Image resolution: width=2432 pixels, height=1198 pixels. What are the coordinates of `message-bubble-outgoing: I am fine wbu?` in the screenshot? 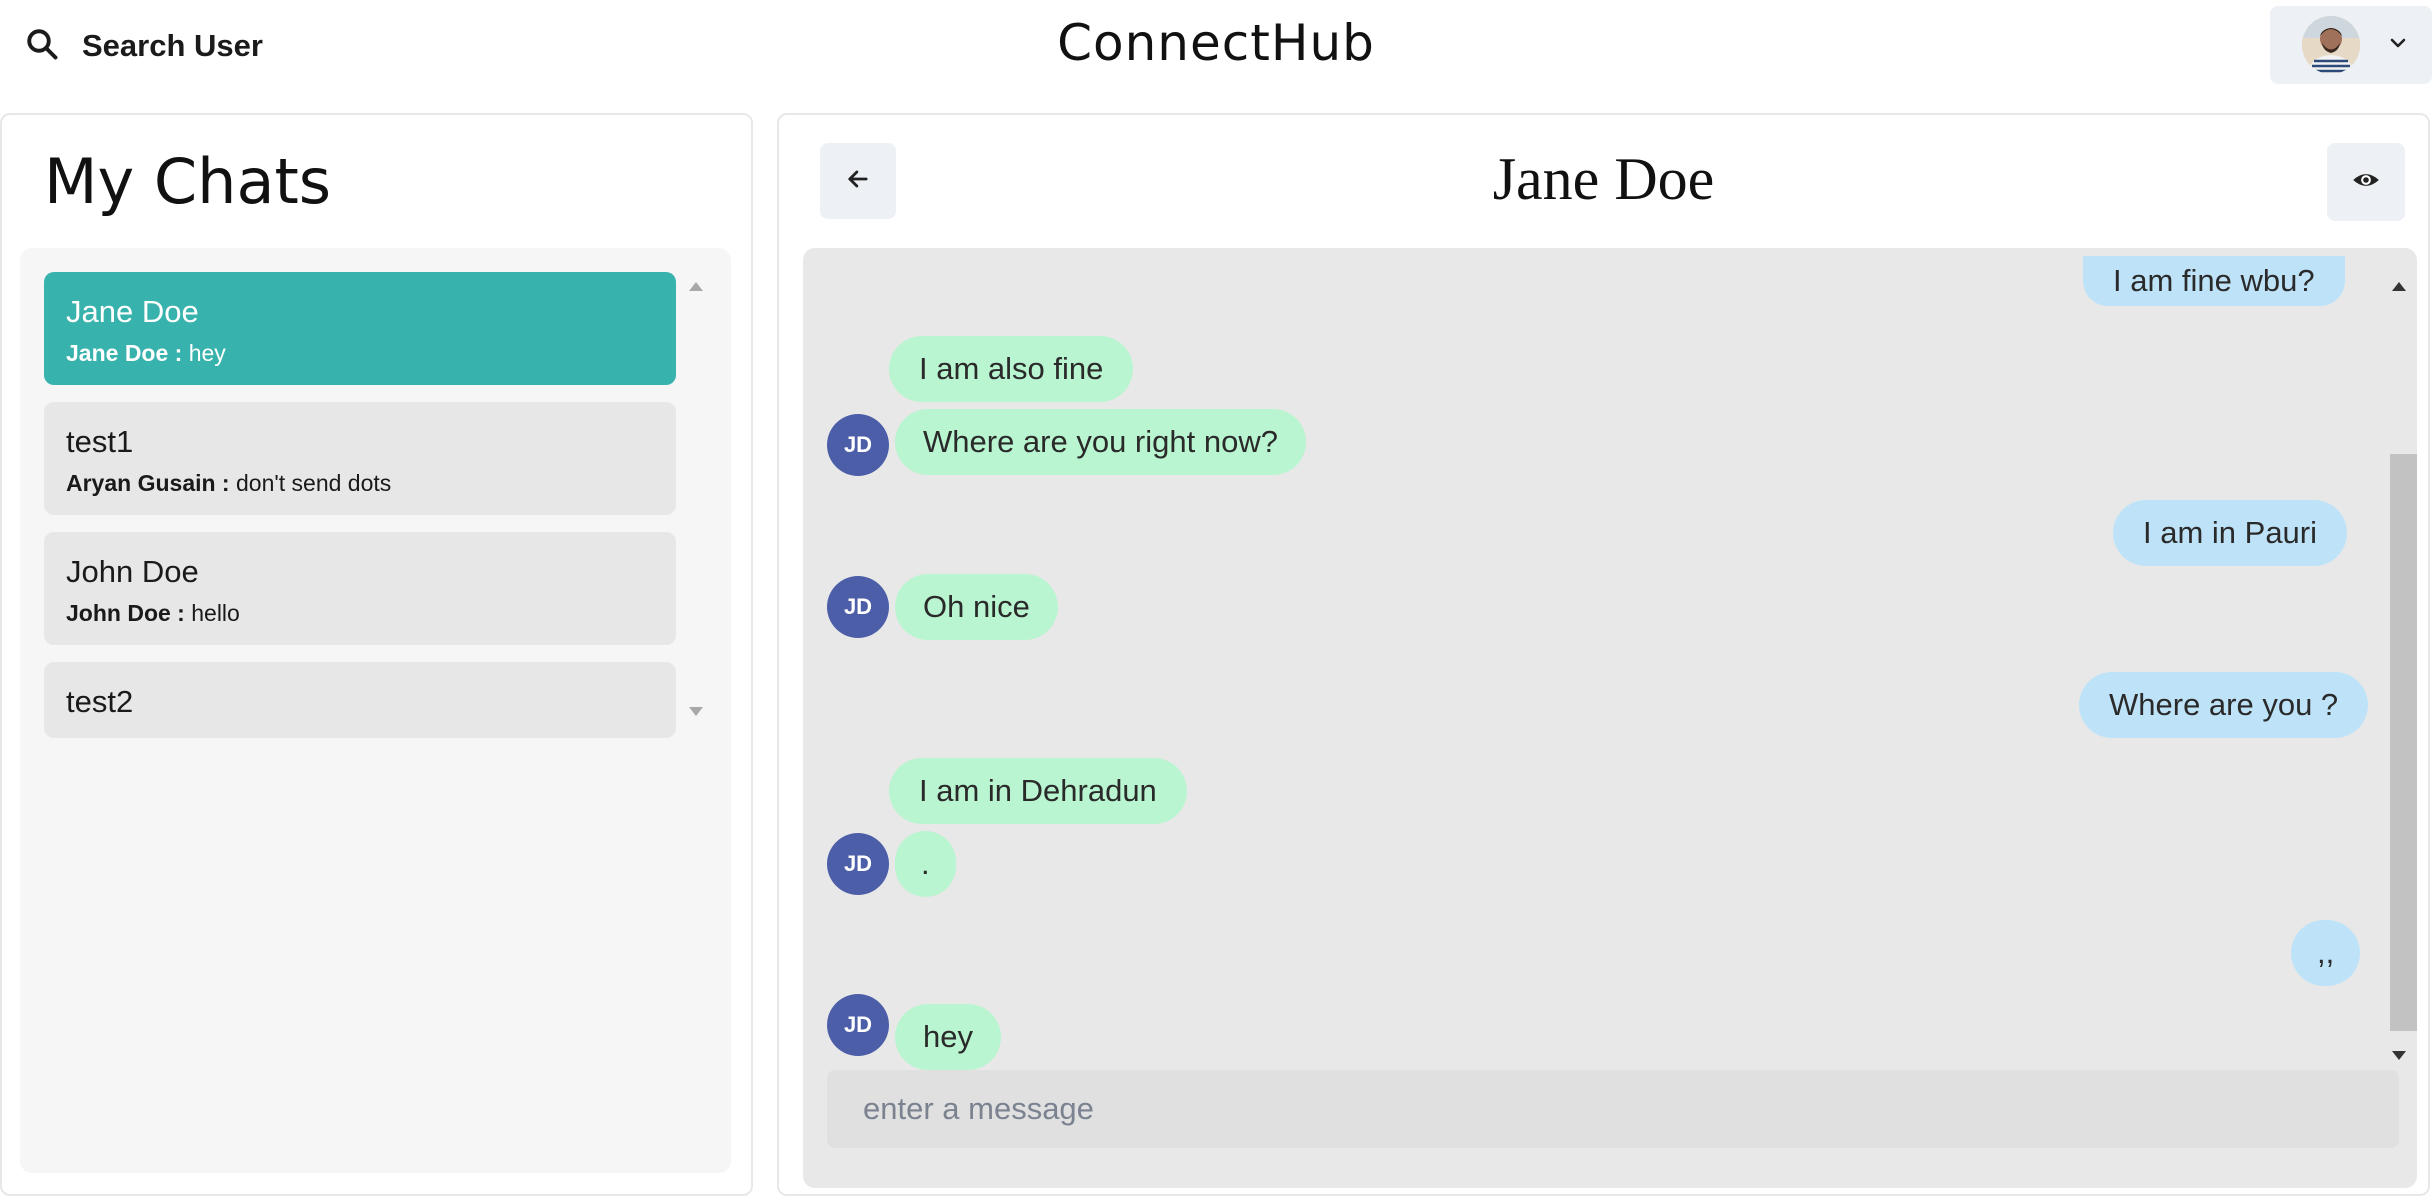 It's located at (2214, 281).